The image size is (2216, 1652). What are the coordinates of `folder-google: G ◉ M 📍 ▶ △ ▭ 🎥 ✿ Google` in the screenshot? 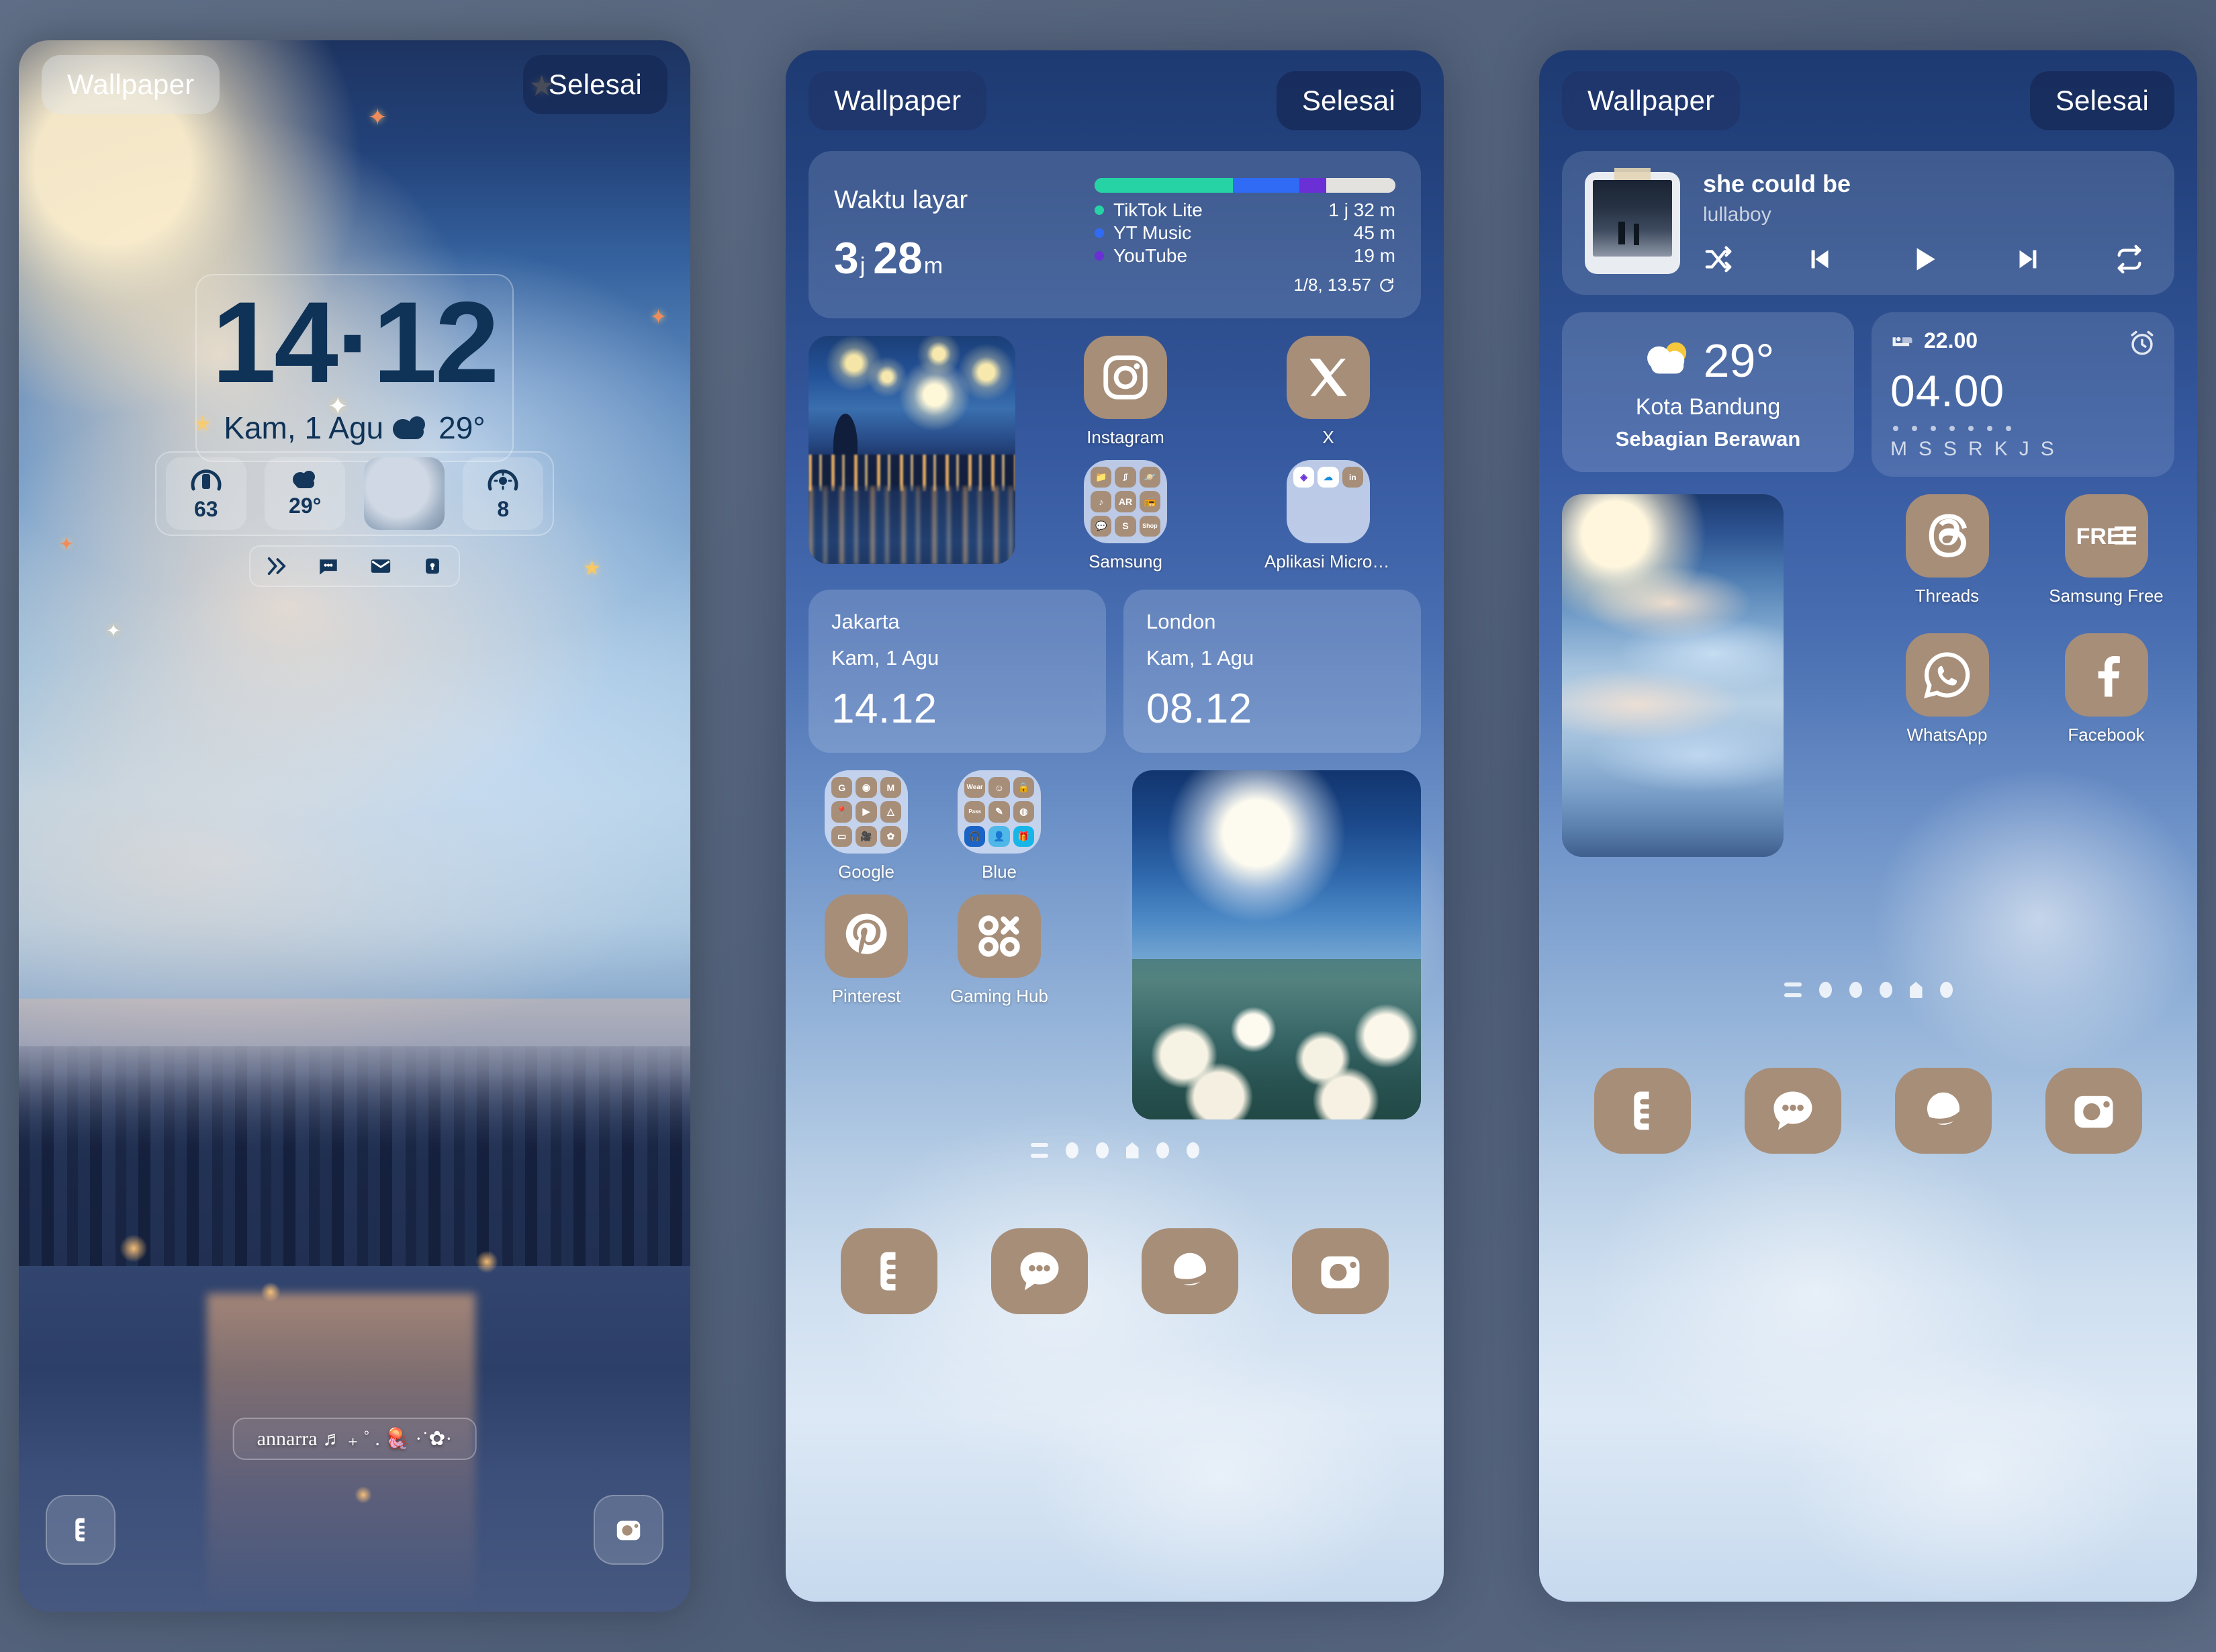 It's located at (866, 826).